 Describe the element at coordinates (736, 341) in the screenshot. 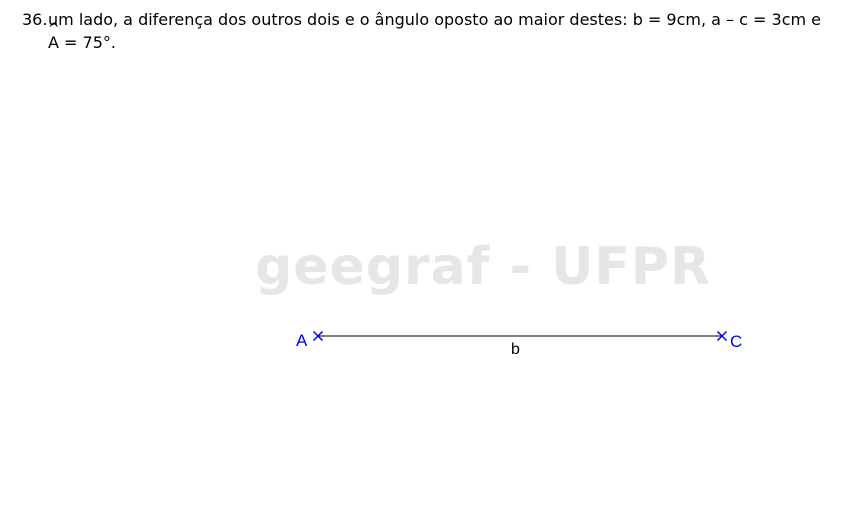

I see `point-c-label: C` at that location.